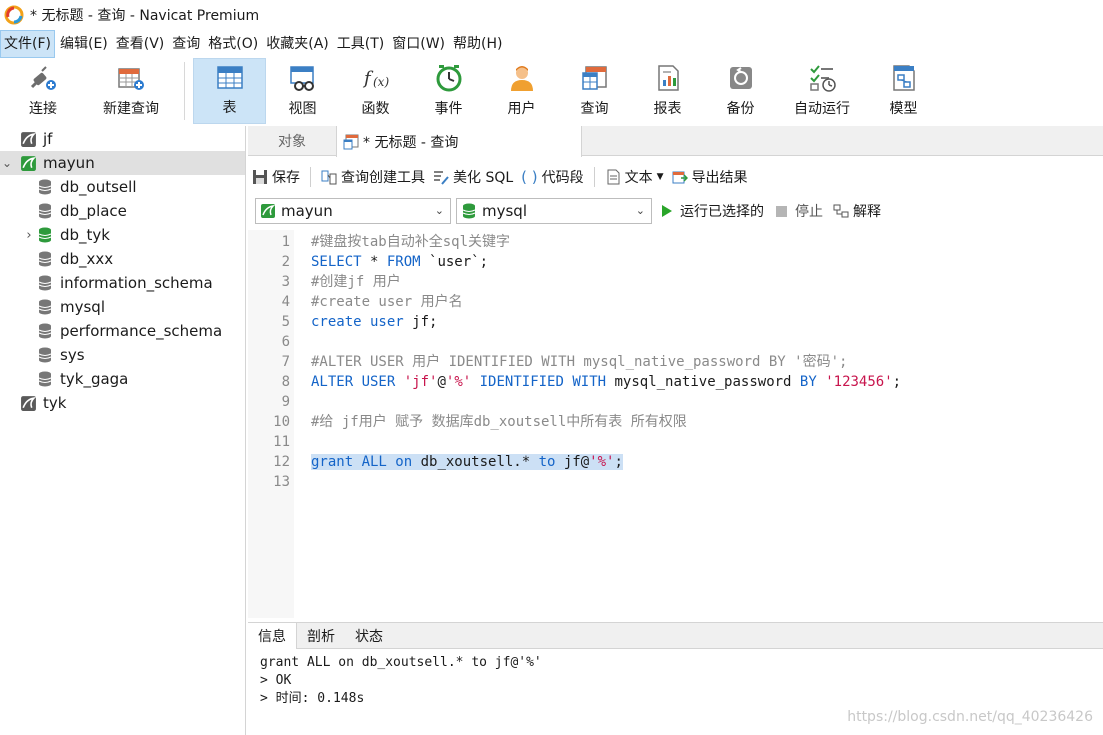  I want to click on window-title: * 无标题 - 查询 - Navicat Premium, so click(145, 16).